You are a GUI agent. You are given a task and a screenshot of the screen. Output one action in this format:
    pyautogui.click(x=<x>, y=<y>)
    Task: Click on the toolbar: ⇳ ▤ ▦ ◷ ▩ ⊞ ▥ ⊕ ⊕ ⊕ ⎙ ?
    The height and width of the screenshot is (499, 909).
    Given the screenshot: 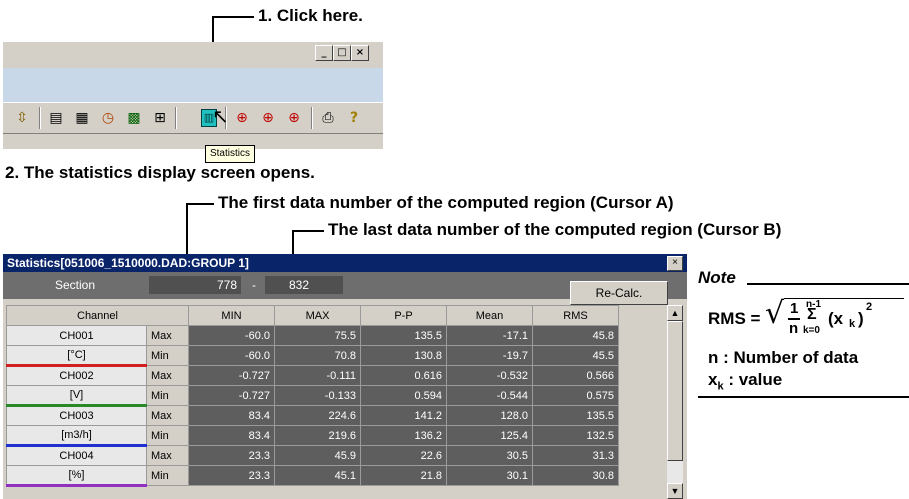 What is the action you would take?
    pyautogui.click(x=193, y=118)
    